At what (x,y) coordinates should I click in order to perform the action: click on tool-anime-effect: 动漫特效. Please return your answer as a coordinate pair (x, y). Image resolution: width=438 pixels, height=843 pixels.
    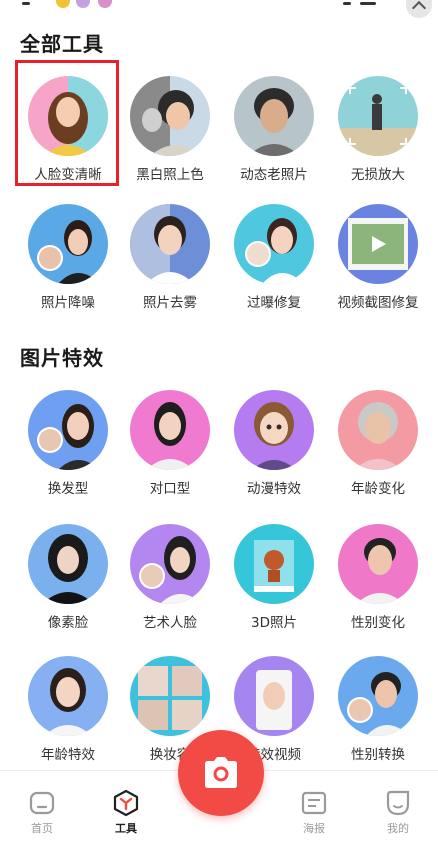
    Looking at the image, I should click on (274, 450).